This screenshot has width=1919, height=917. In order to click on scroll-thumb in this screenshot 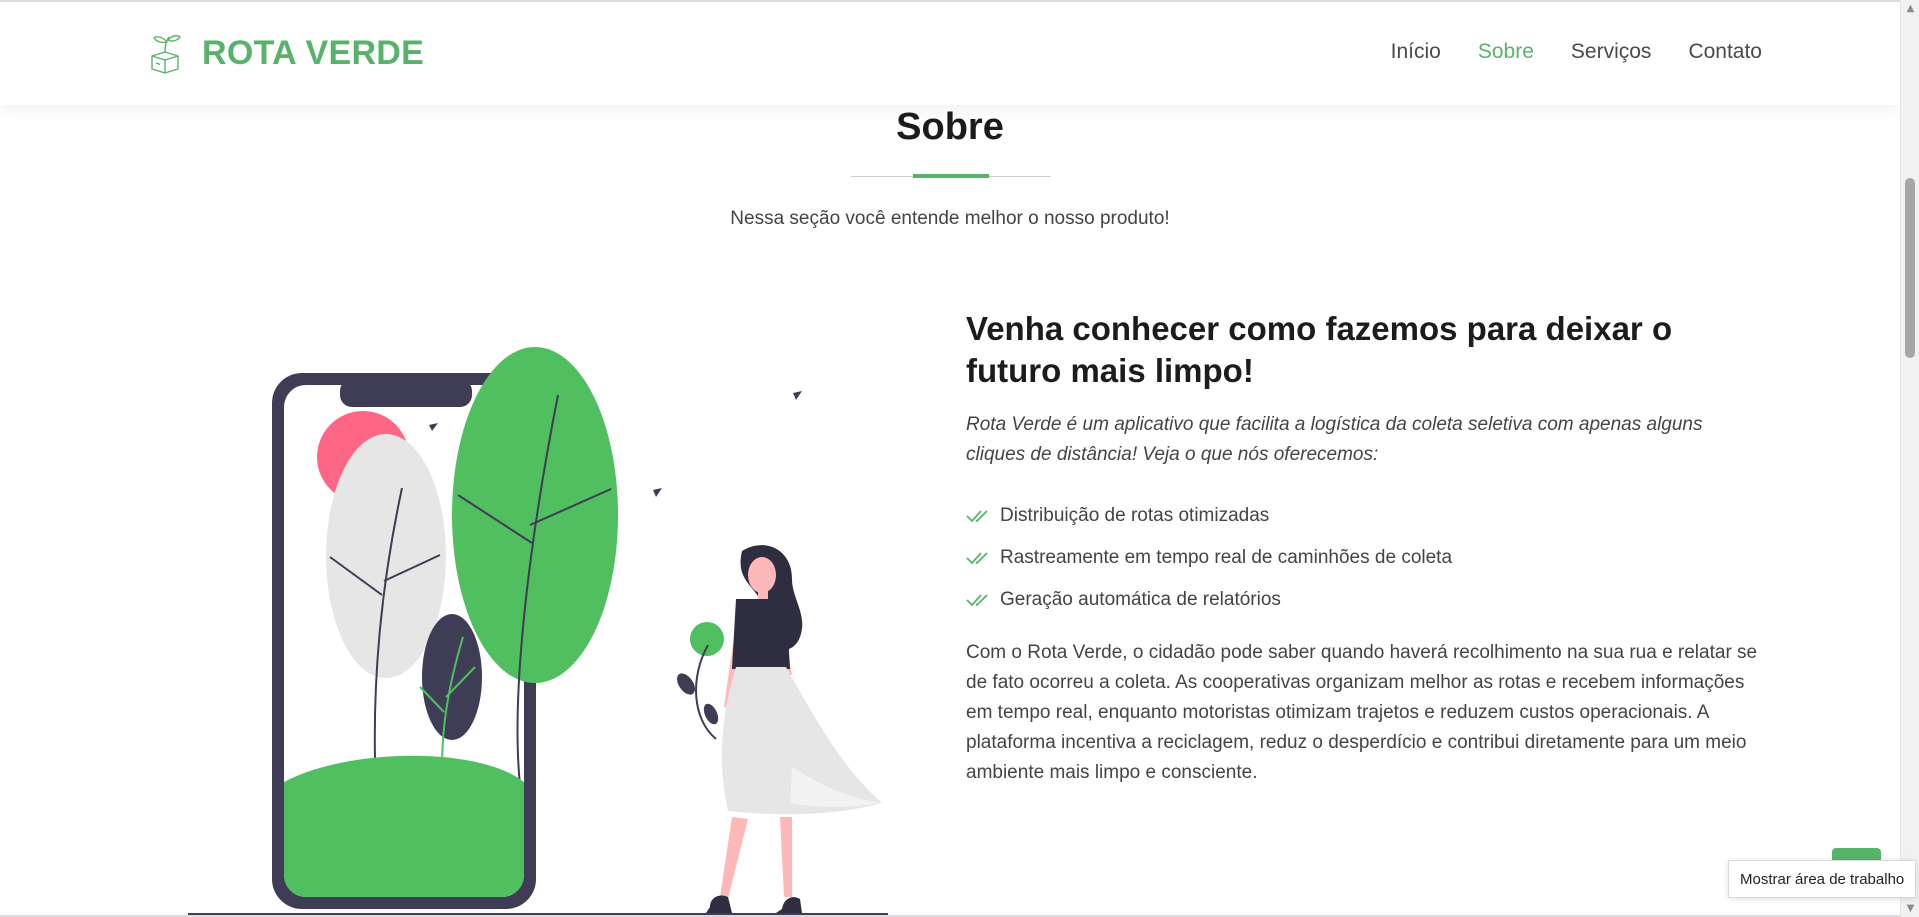, I will do `click(1910, 268)`.